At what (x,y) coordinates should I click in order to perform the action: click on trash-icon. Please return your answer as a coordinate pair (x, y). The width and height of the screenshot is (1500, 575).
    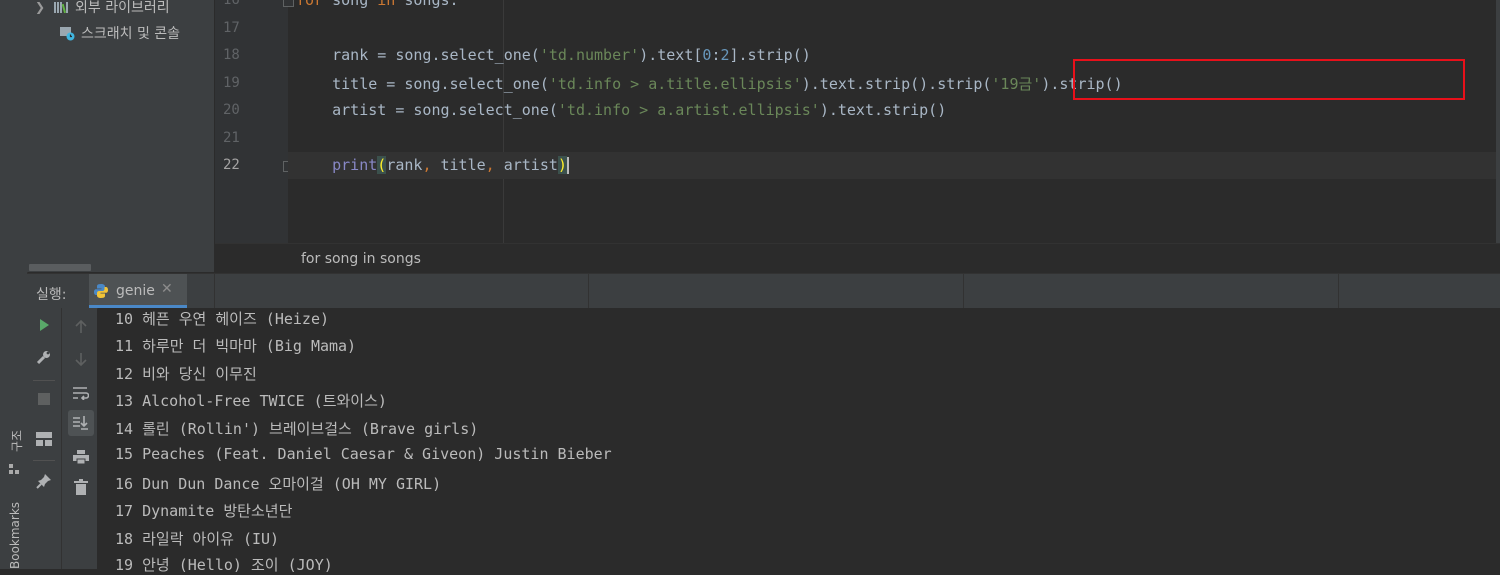
    Looking at the image, I should click on (81, 487).